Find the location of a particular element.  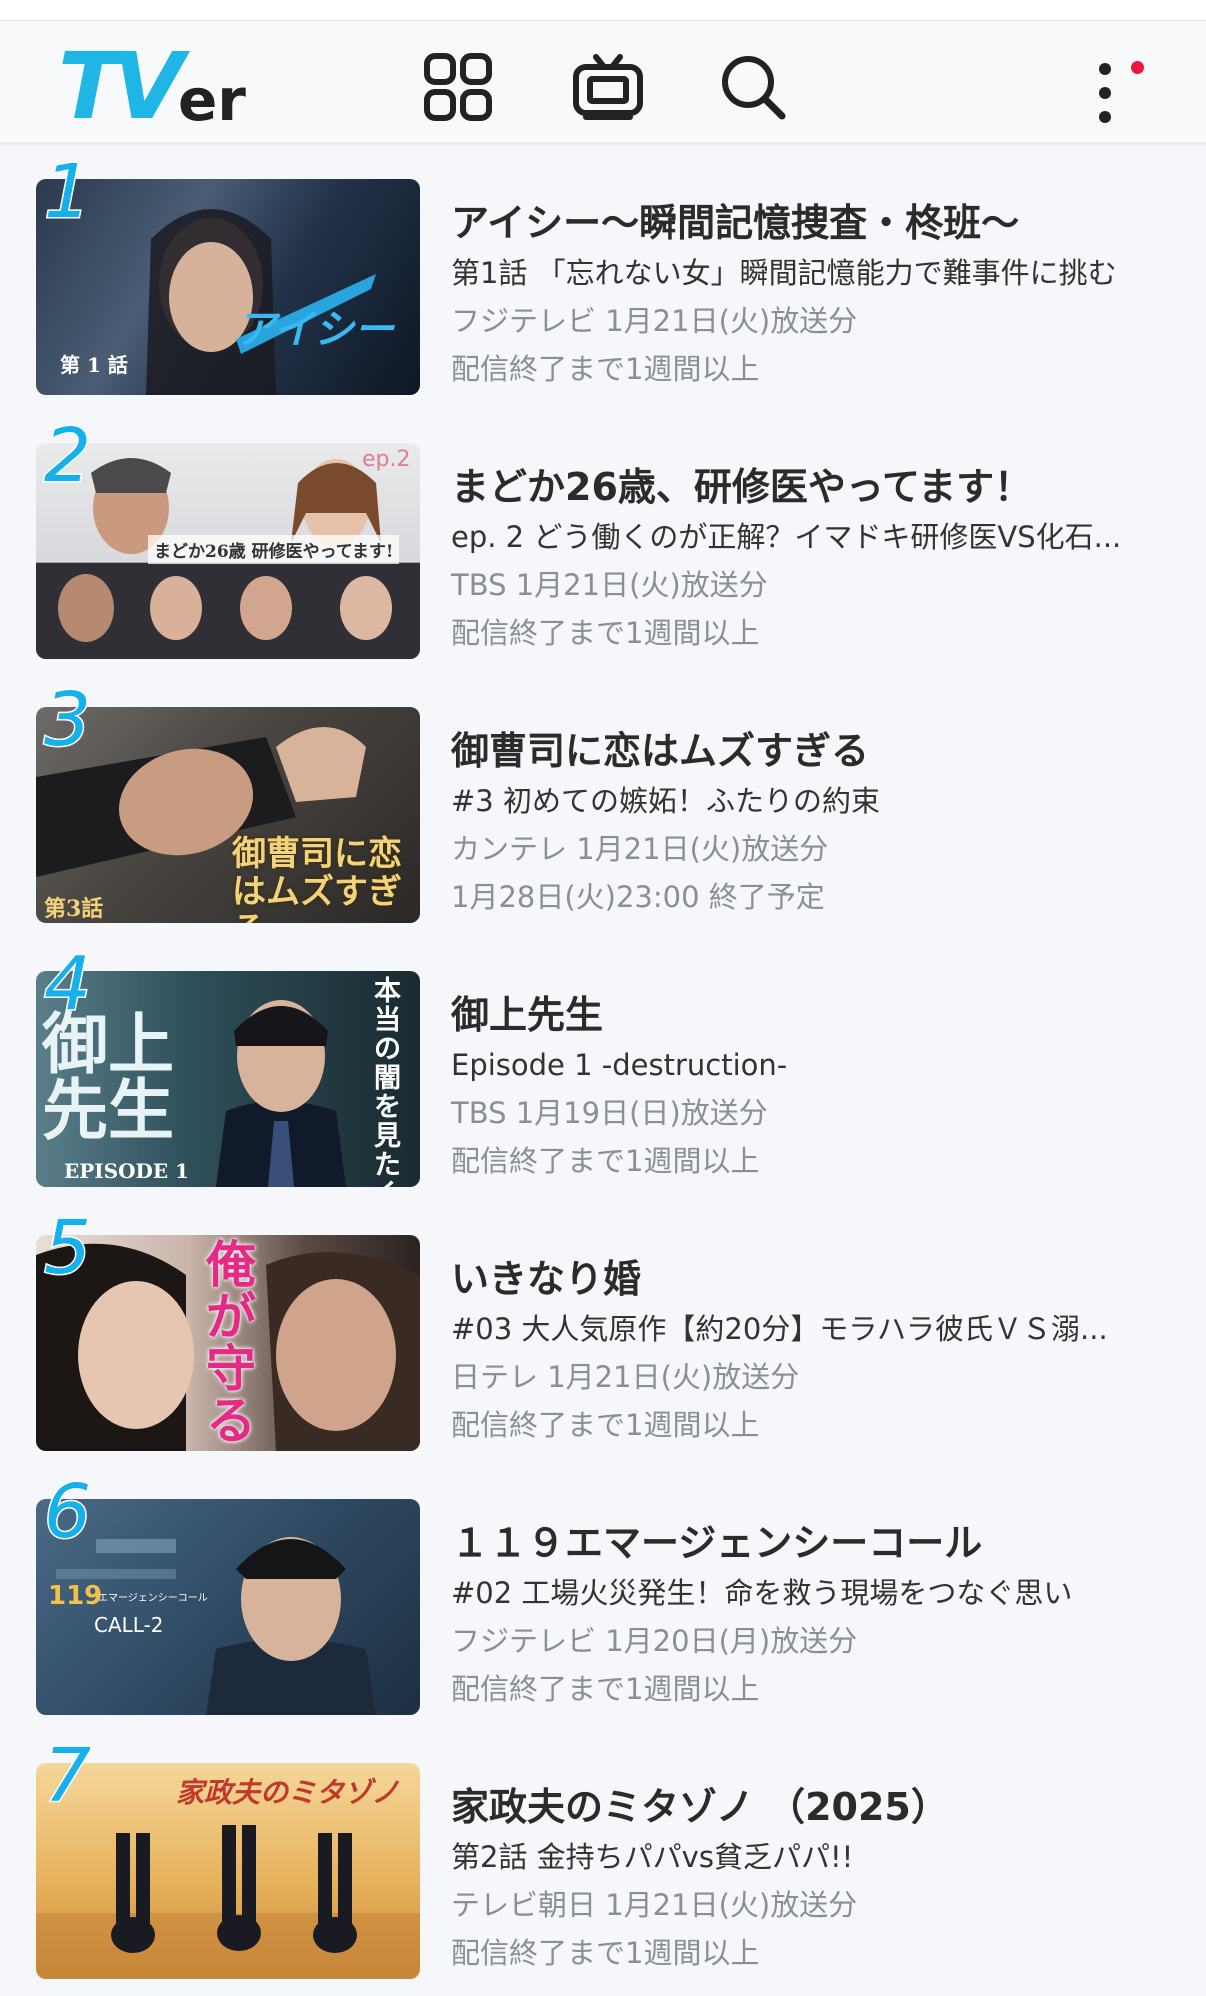

tv-icon is located at coordinates (608, 87).